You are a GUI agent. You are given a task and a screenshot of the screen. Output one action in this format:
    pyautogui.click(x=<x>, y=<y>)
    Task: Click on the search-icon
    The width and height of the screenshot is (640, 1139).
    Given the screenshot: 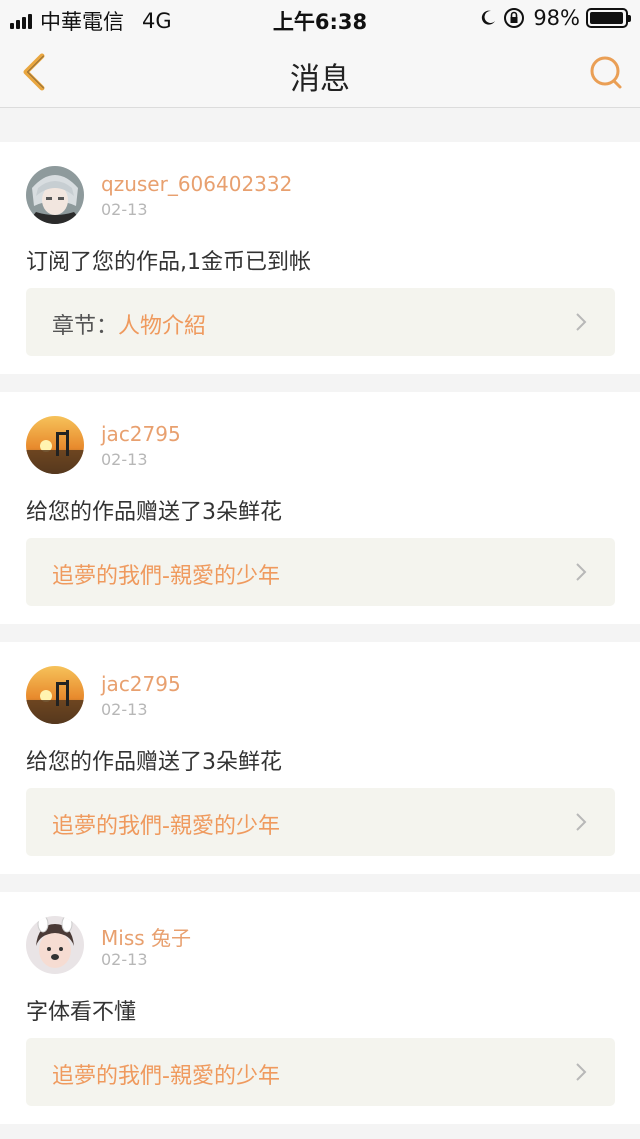 What is the action you would take?
    pyautogui.click(x=606, y=72)
    